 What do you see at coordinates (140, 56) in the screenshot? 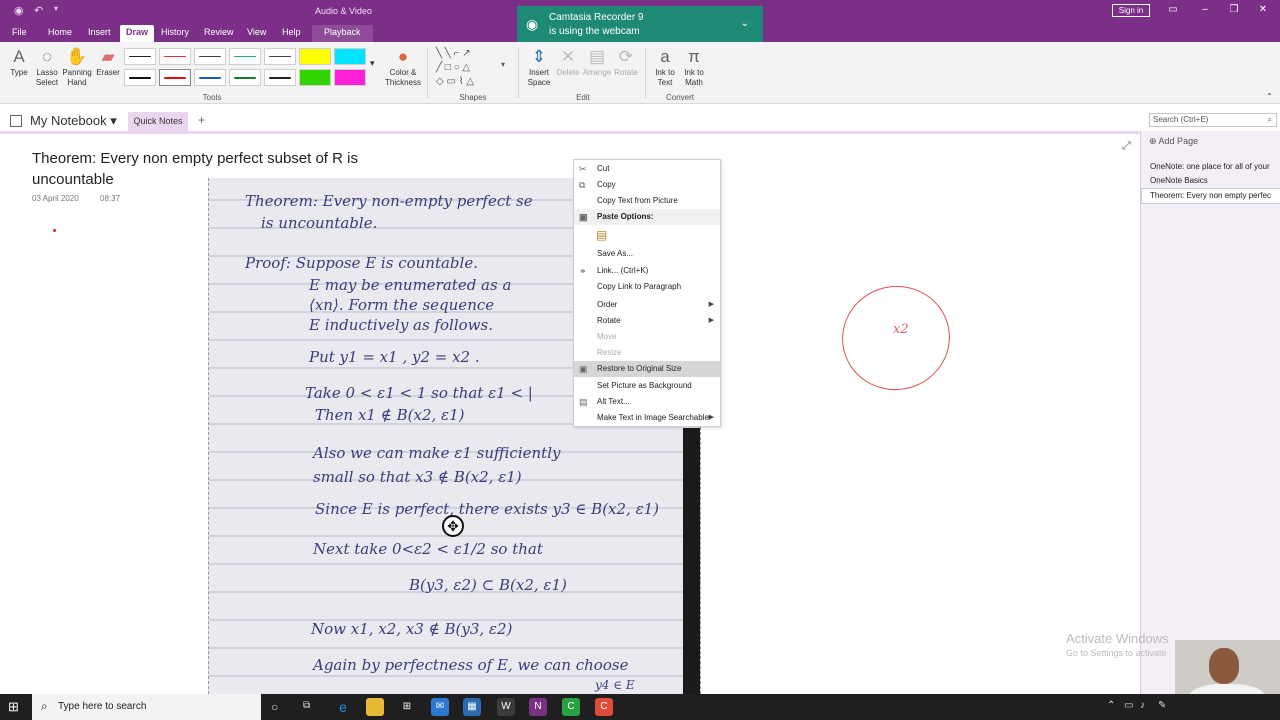
I see `pen-black-thin` at bounding box center [140, 56].